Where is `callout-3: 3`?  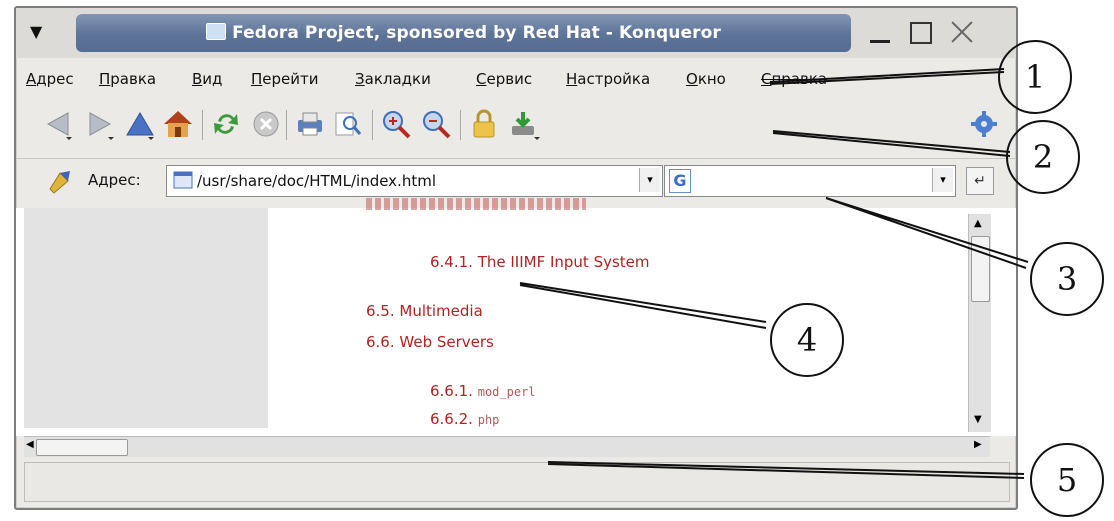
callout-3: 3 is located at coordinates (1067, 279).